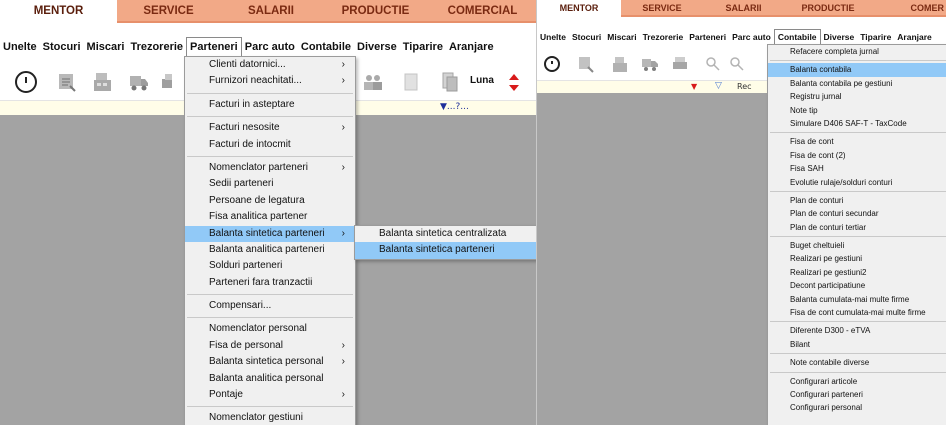 The width and height of the screenshot is (946, 425). What do you see at coordinates (411, 82) in the screenshot?
I see `document-button` at bounding box center [411, 82].